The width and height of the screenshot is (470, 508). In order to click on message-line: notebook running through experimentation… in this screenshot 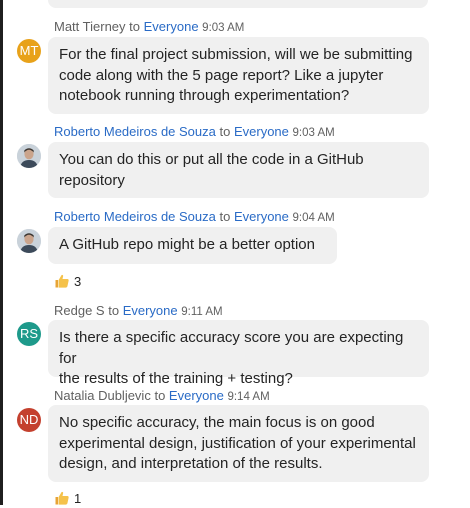, I will do `click(204, 95)`.